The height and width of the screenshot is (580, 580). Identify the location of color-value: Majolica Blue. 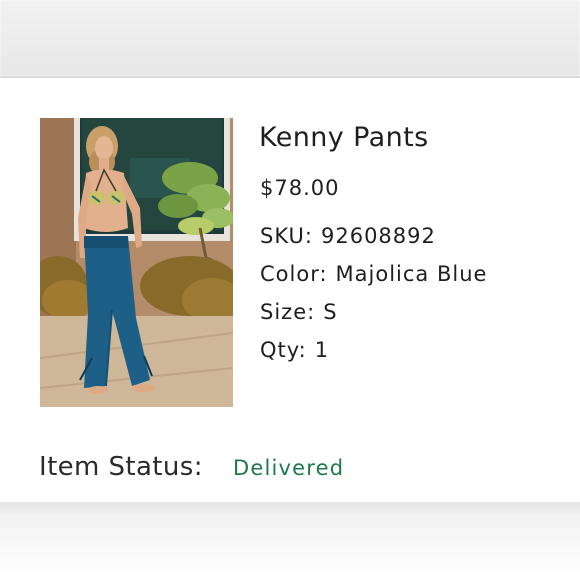
(411, 274).